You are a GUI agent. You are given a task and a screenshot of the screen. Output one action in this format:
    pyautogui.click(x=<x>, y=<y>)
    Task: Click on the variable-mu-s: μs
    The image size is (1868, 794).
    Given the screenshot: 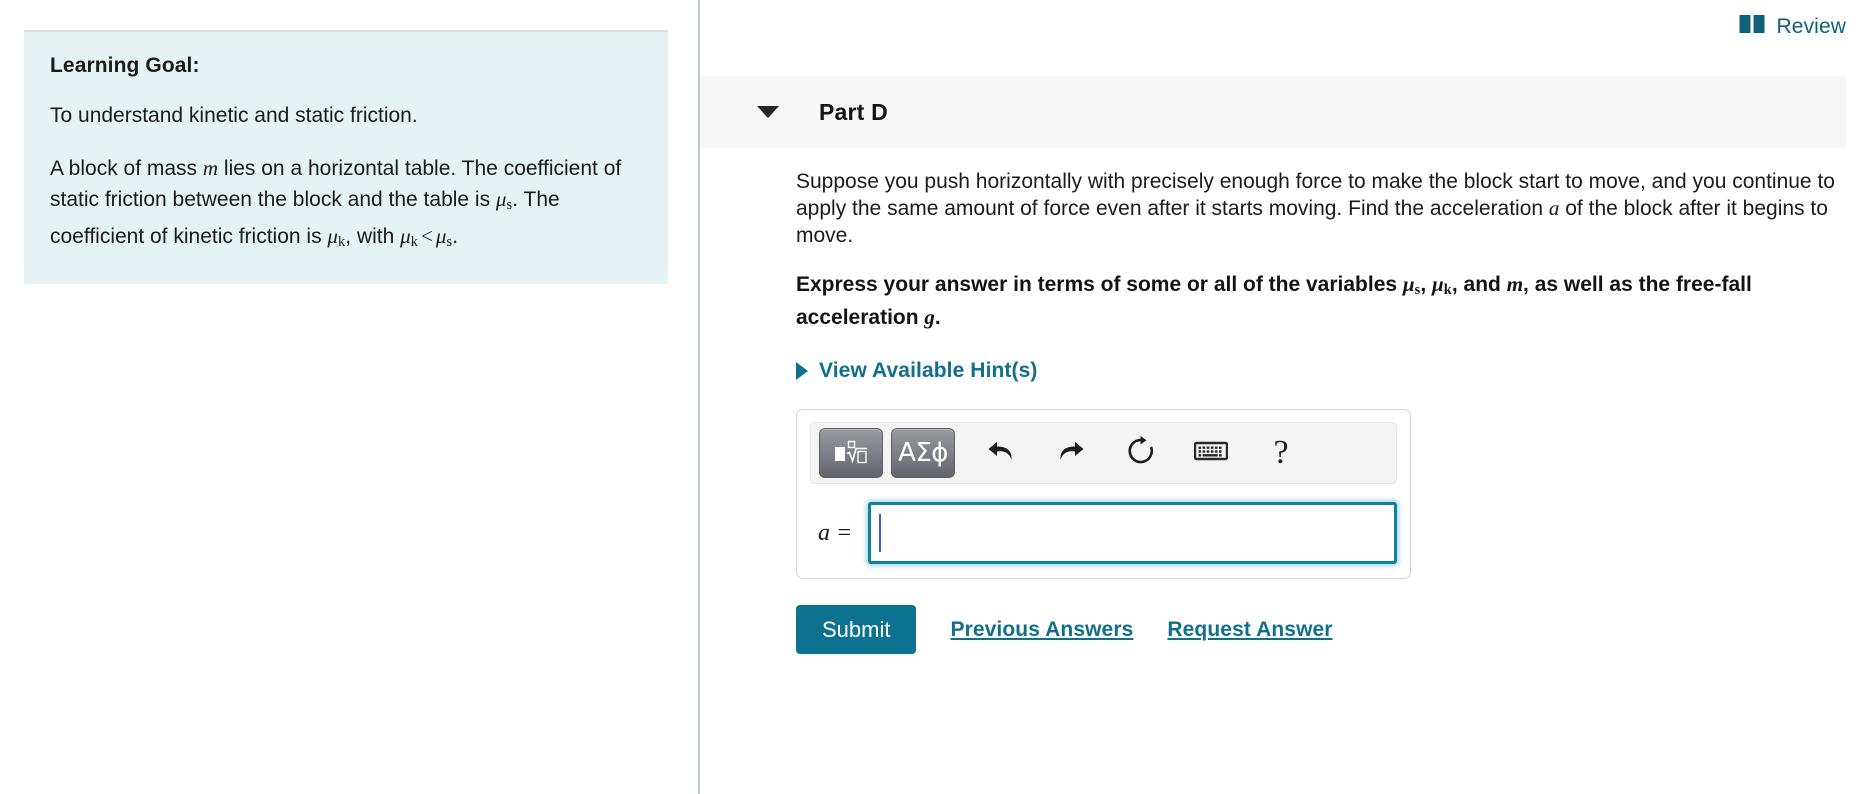 What is the action you would take?
    pyautogui.click(x=503, y=200)
    